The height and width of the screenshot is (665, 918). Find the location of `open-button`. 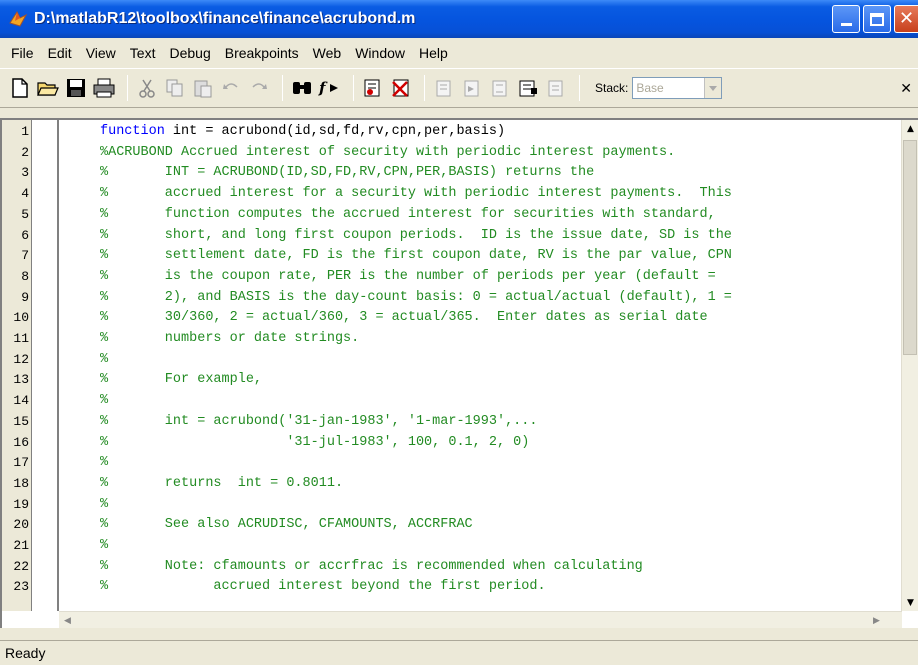

open-button is located at coordinates (48, 88).